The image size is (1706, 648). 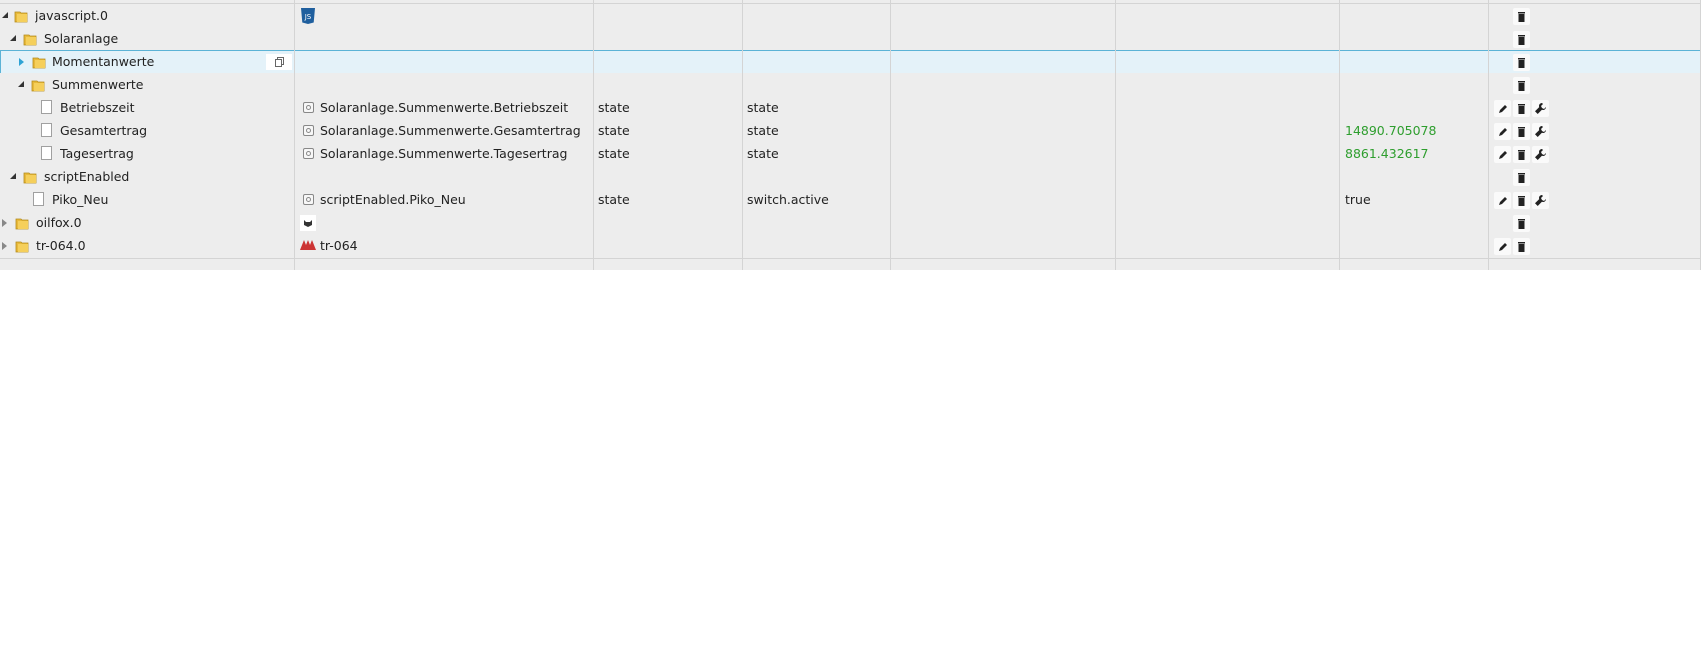 I want to click on object-id: Solaranlage.Summenwerte.Gesamtertrag, so click(x=450, y=130).